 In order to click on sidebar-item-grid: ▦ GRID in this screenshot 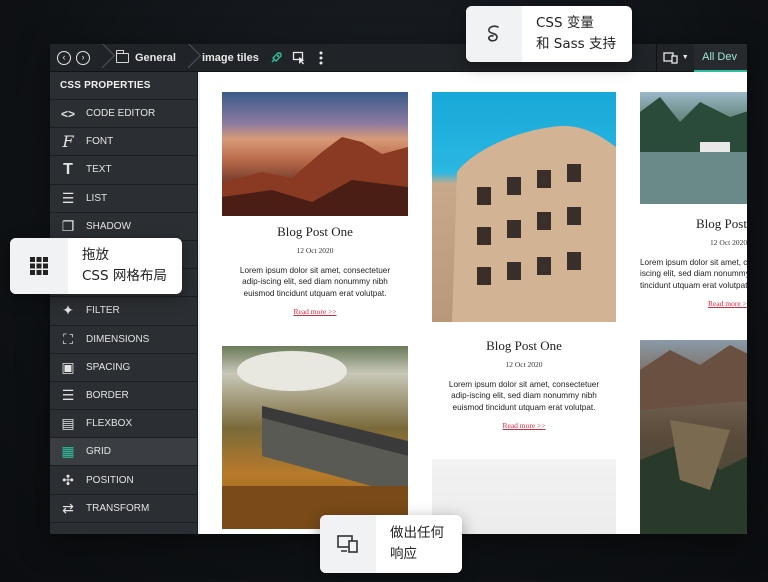, I will do `click(123, 452)`.